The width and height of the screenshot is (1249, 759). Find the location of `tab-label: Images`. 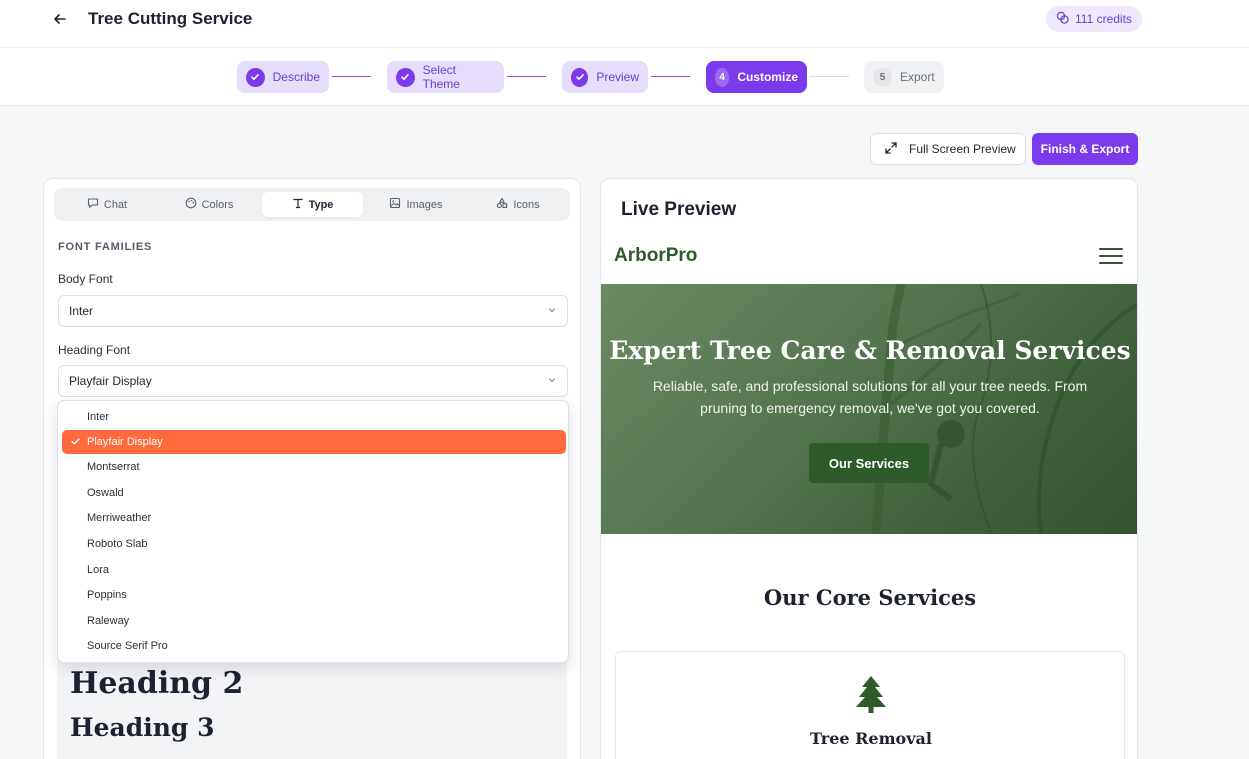

tab-label: Images is located at coordinates (424, 204).